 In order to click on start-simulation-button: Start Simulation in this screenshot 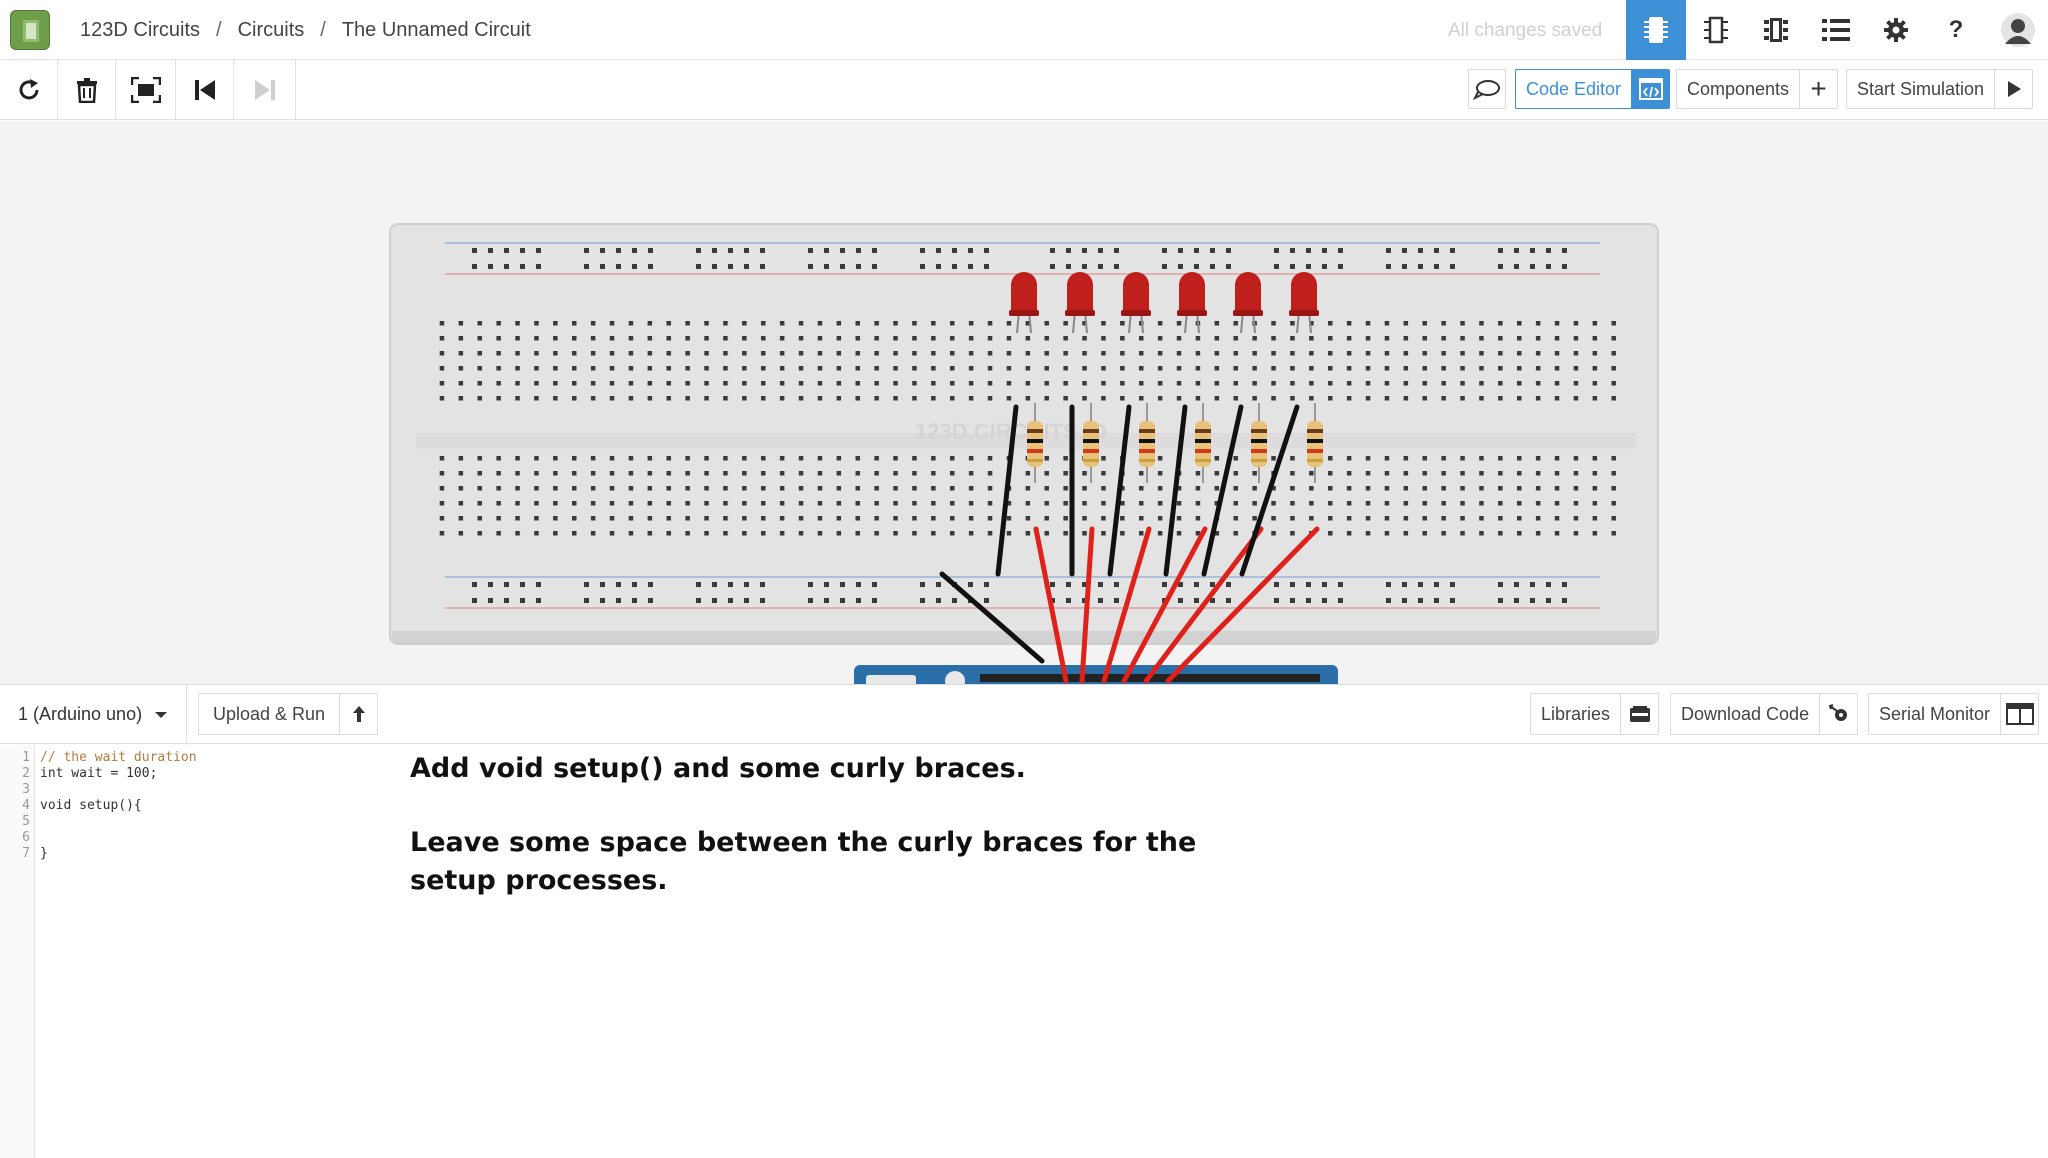, I will do `click(1940, 89)`.